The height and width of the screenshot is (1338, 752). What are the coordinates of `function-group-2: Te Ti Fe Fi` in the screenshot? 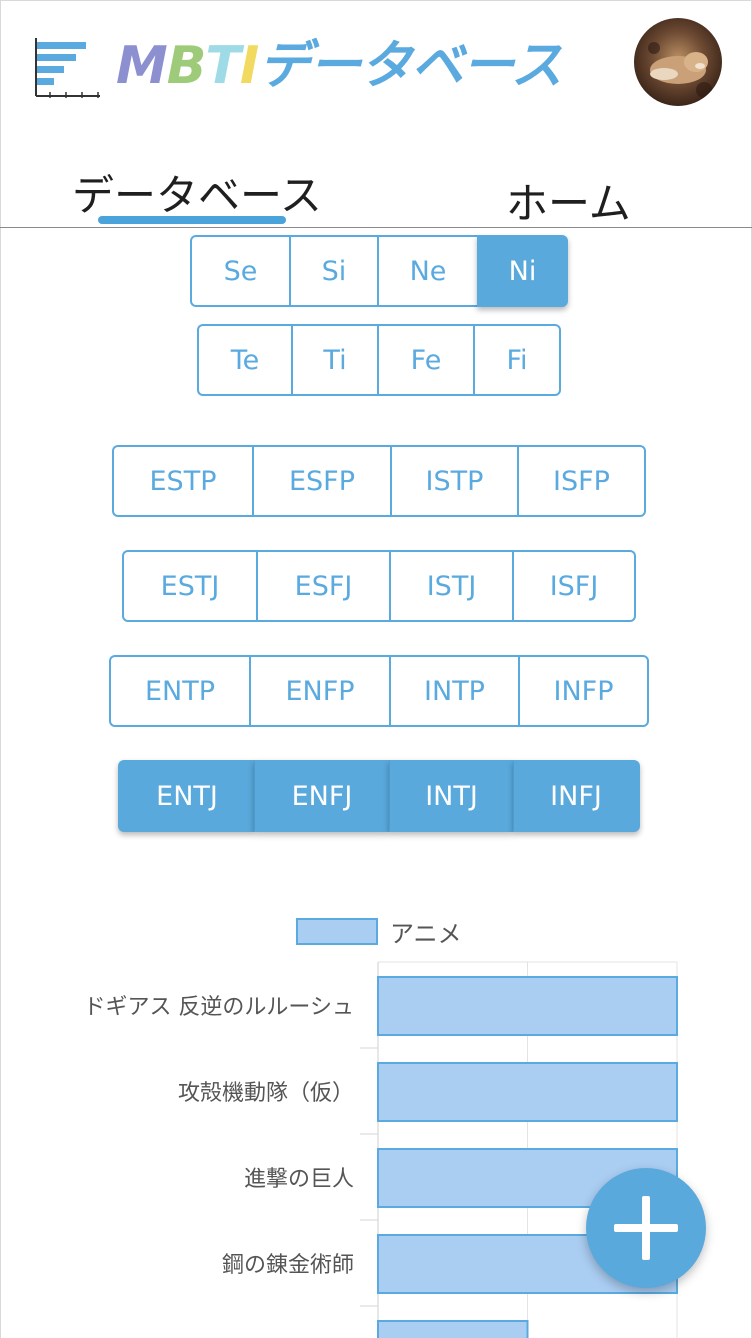 It's located at (379, 360).